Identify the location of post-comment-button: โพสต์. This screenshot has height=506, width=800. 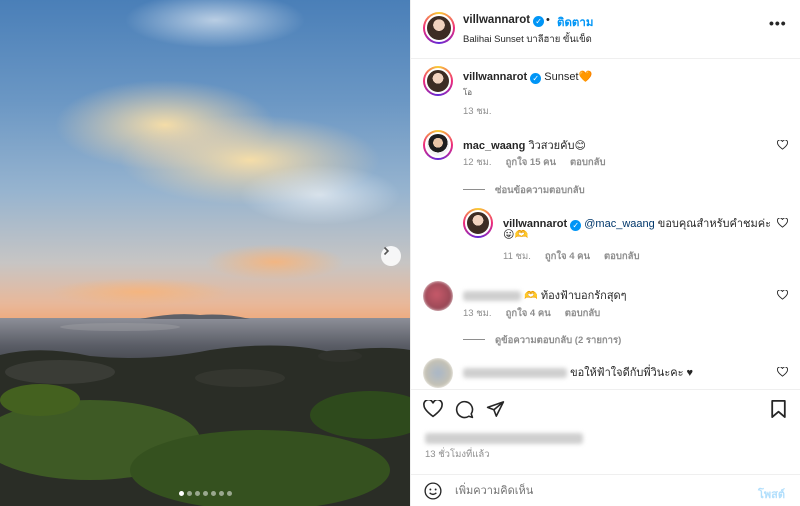
(771, 494).